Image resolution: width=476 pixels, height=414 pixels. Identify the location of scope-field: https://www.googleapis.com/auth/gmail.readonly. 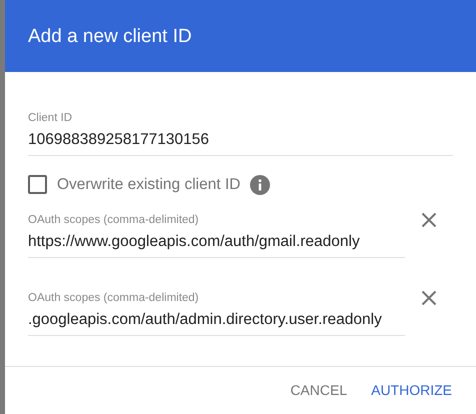
(216, 243).